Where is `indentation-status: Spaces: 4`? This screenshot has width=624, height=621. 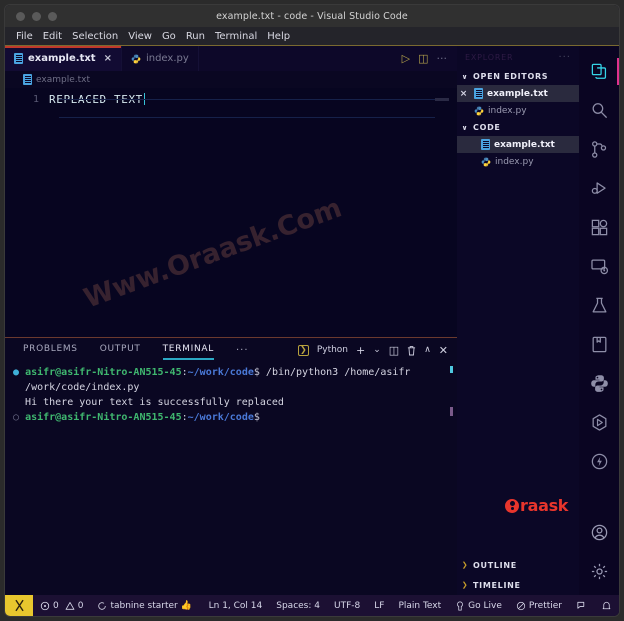
indentation-status: Spaces: 4 is located at coordinates (298, 606).